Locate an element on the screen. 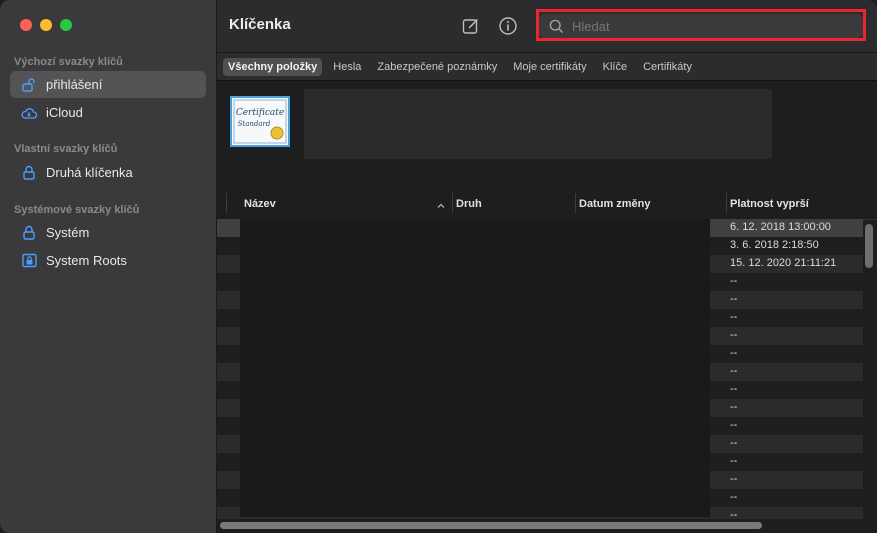 This screenshot has width=877, height=533. column-header-kind: Druh is located at coordinates (469, 204).